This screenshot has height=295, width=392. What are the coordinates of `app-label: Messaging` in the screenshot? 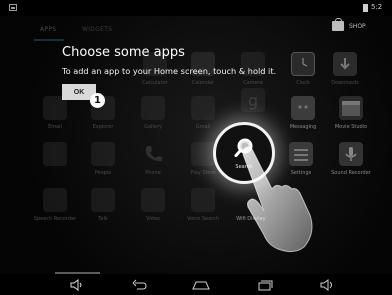 It's located at (303, 127).